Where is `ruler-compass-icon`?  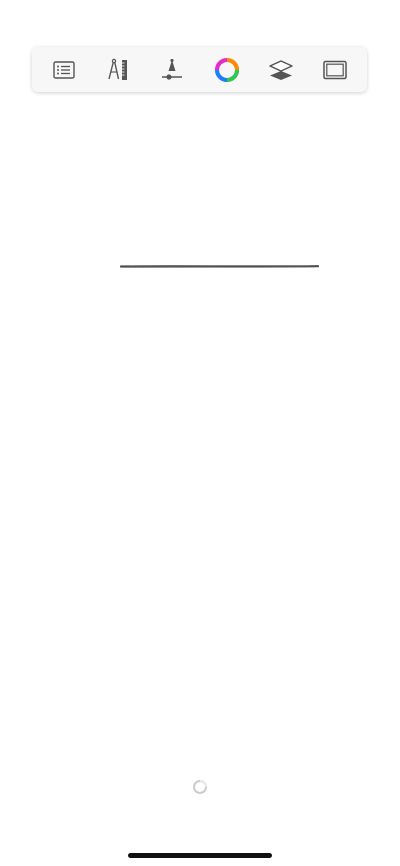
ruler-compass-icon is located at coordinates (118, 70).